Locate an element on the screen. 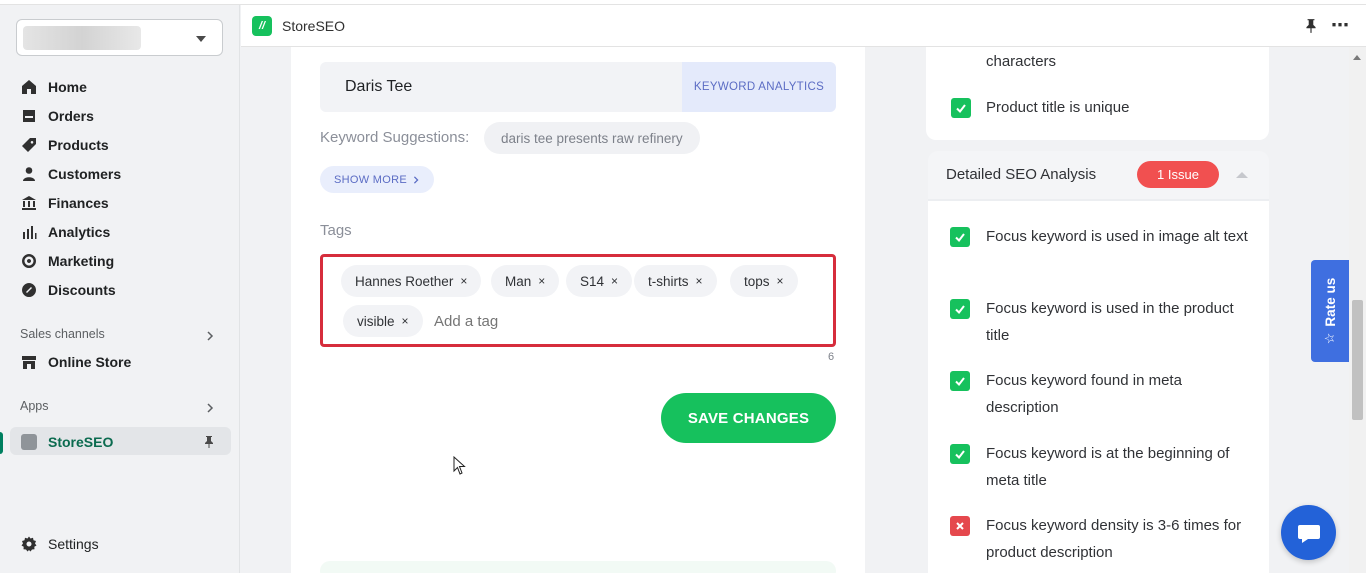 The width and height of the screenshot is (1366, 573). keyword-suggestions-label: Keyword Suggestions: is located at coordinates (395, 137).